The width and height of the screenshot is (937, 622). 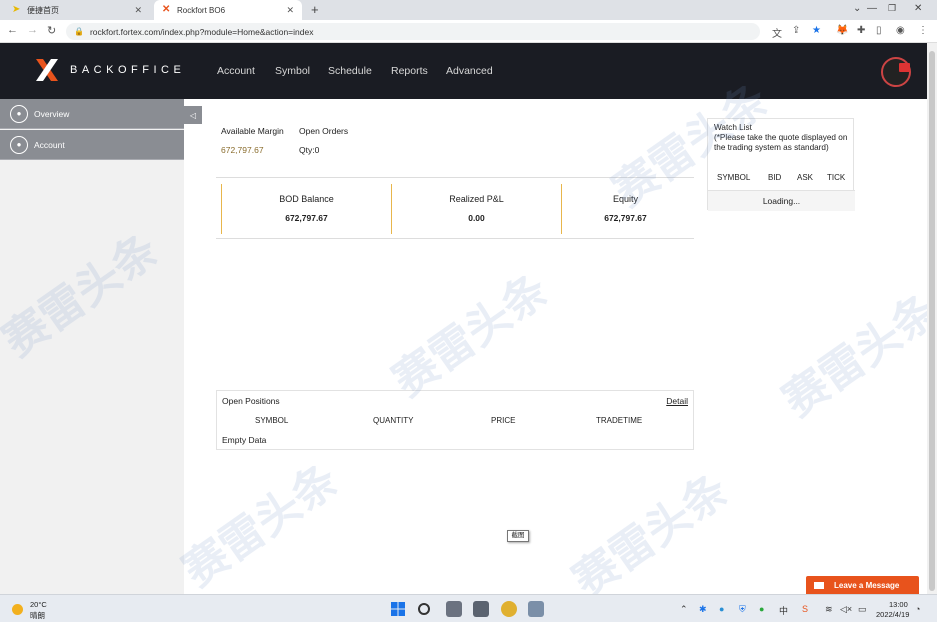 I want to click on open-orders-value: Qty:0, so click(x=309, y=150).